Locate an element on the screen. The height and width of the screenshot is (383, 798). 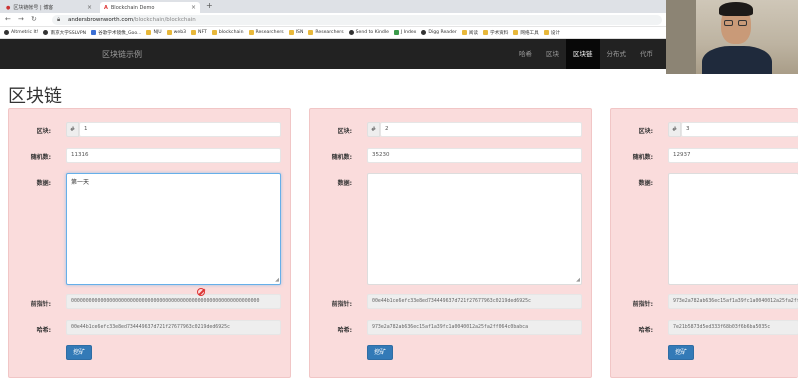
bookmark-item: web3 is located at coordinates (176, 32).